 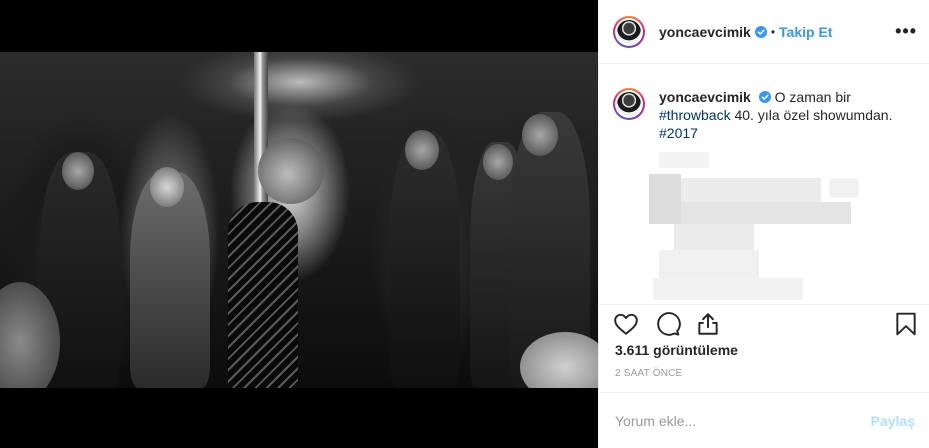 I want to click on comment-bubble-icon, so click(x=668, y=324).